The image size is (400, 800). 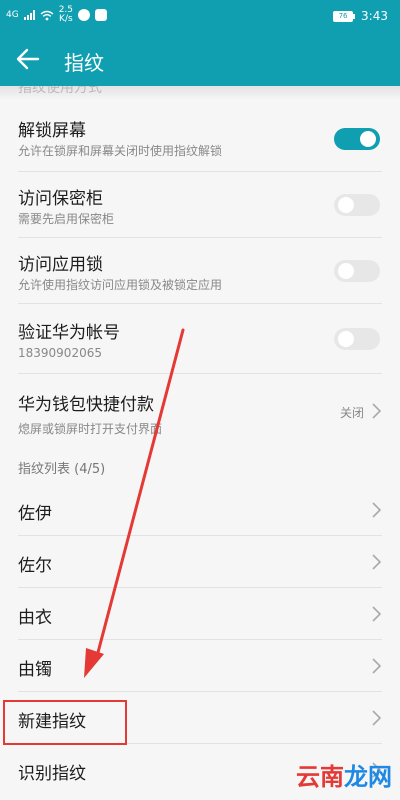 What do you see at coordinates (200, 666) in the screenshot?
I see `fingerprint-item-4: 由镯` at bounding box center [200, 666].